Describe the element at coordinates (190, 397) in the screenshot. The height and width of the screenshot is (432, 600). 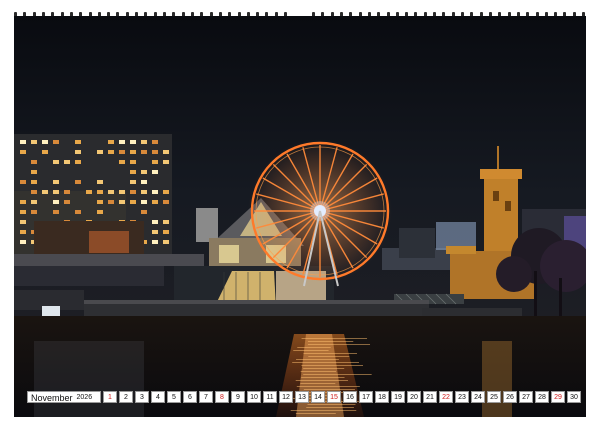
I see `day-cell: 6` at that location.